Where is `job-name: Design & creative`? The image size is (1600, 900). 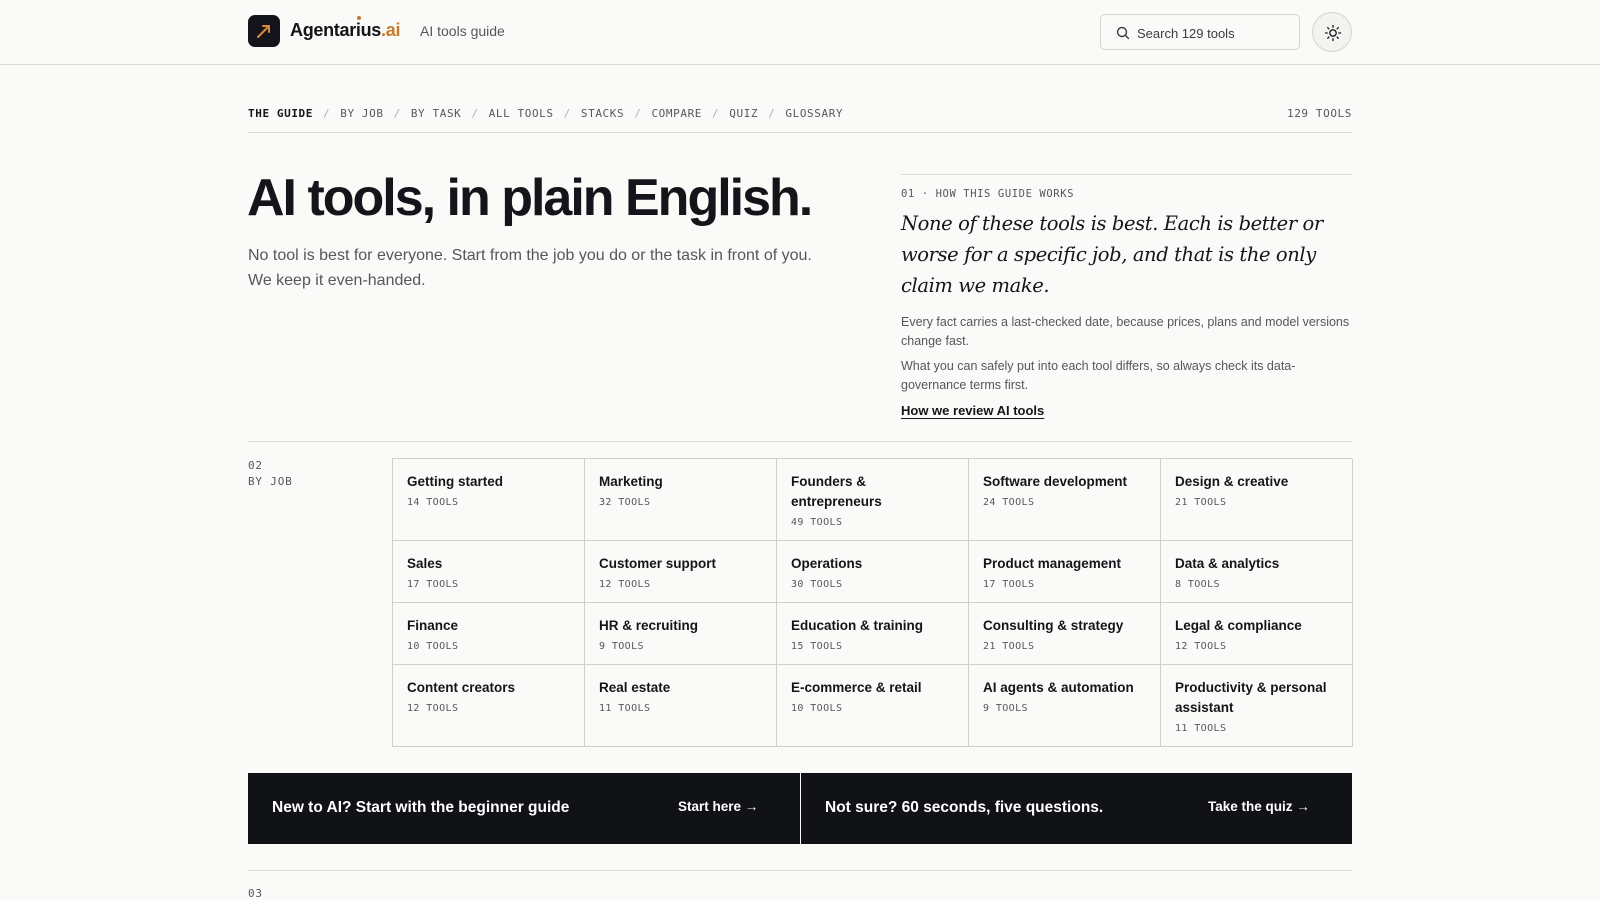
job-name: Design & creative is located at coordinates (1232, 481).